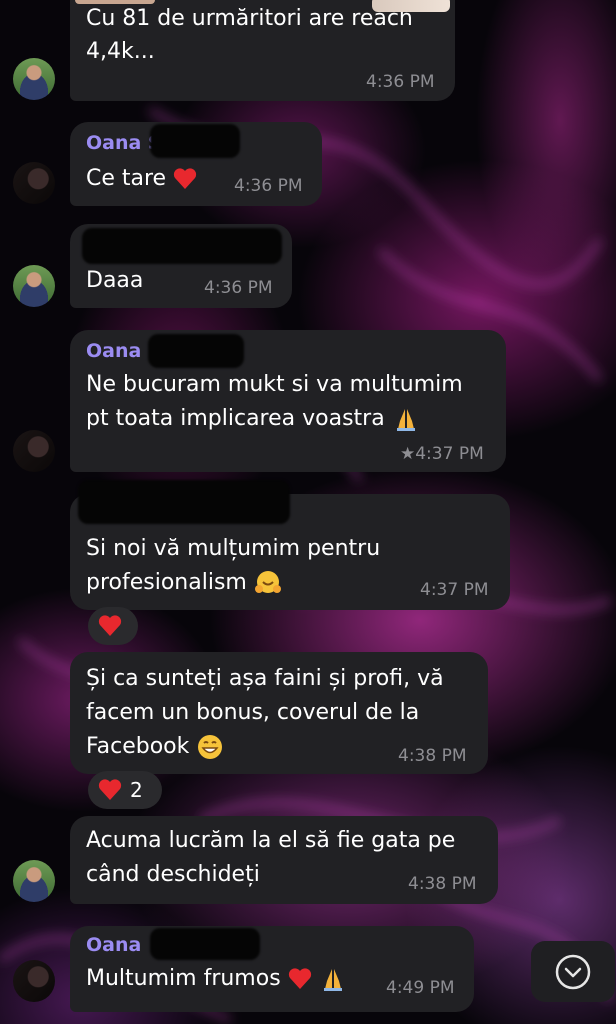 Image resolution: width=616 pixels, height=1024 pixels. I want to click on message-text: Multumim frumos, so click(216, 978).